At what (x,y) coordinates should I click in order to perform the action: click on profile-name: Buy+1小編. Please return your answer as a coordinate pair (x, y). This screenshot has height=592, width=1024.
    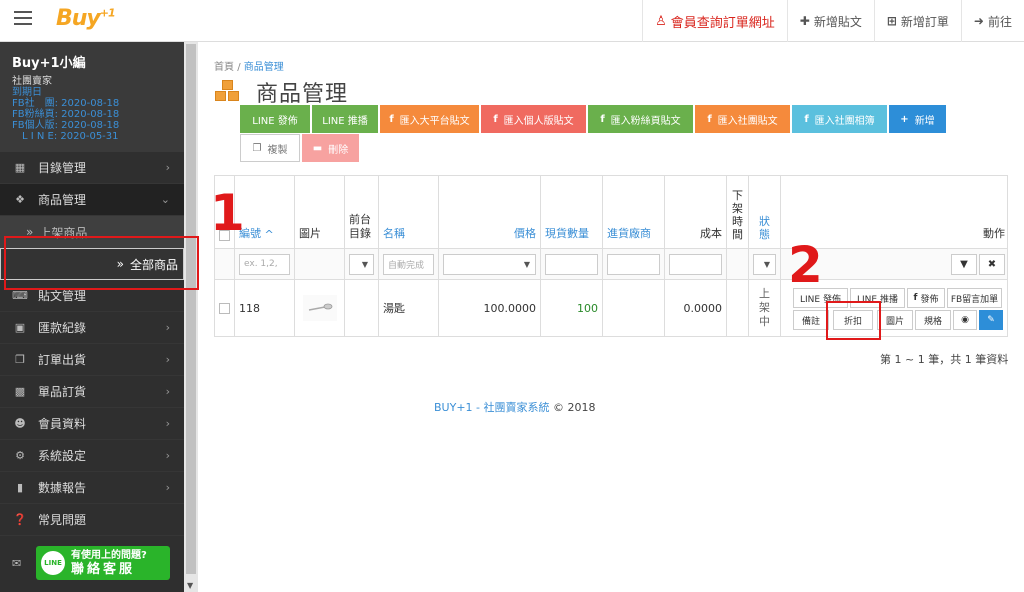
    Looking at the image, I should click on (49, 63).